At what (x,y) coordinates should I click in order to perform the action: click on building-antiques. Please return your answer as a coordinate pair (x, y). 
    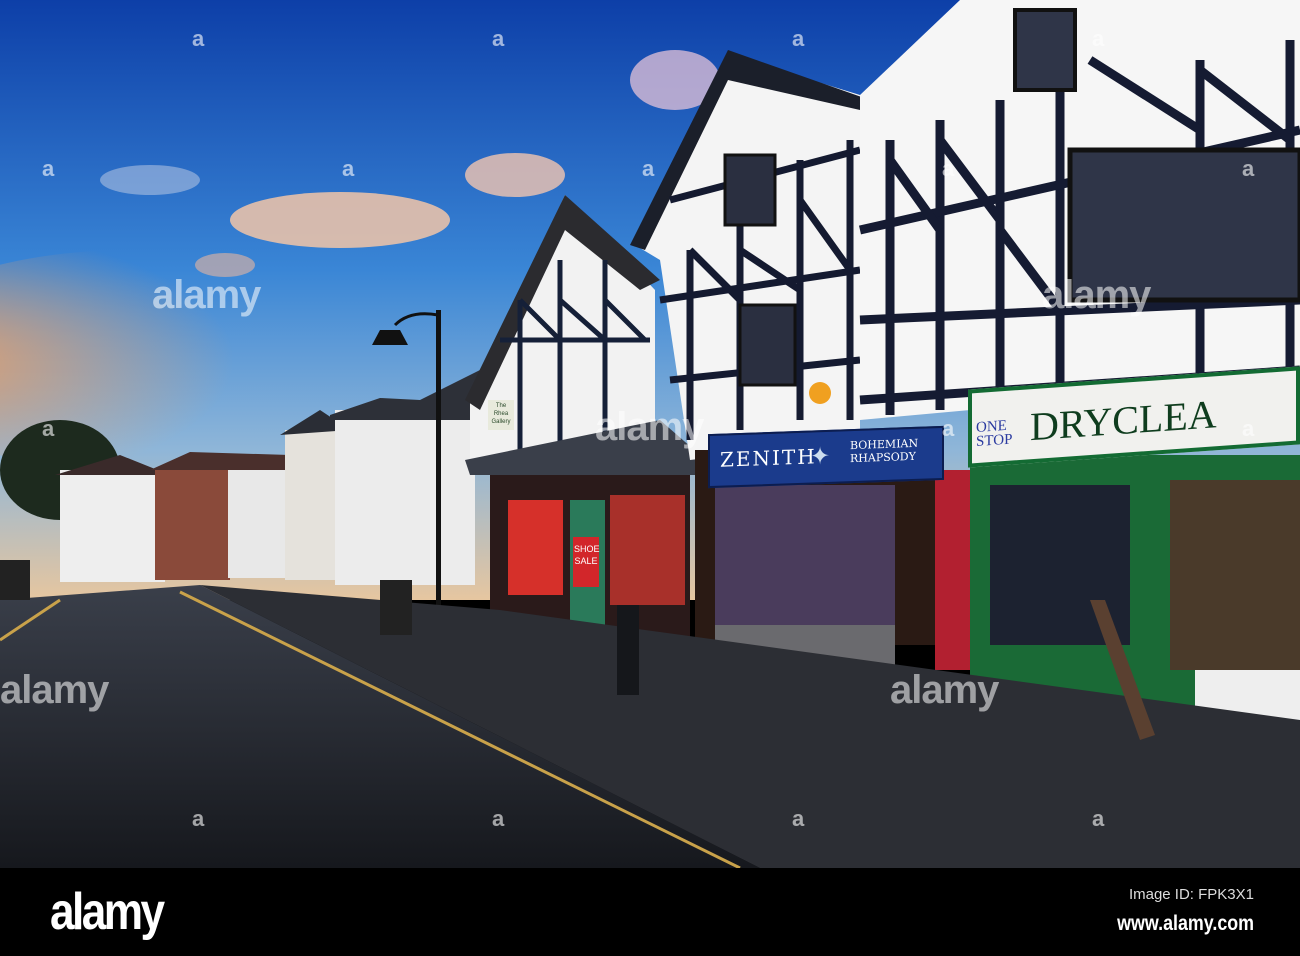
    Looking at the image, I should click on (112, 526).